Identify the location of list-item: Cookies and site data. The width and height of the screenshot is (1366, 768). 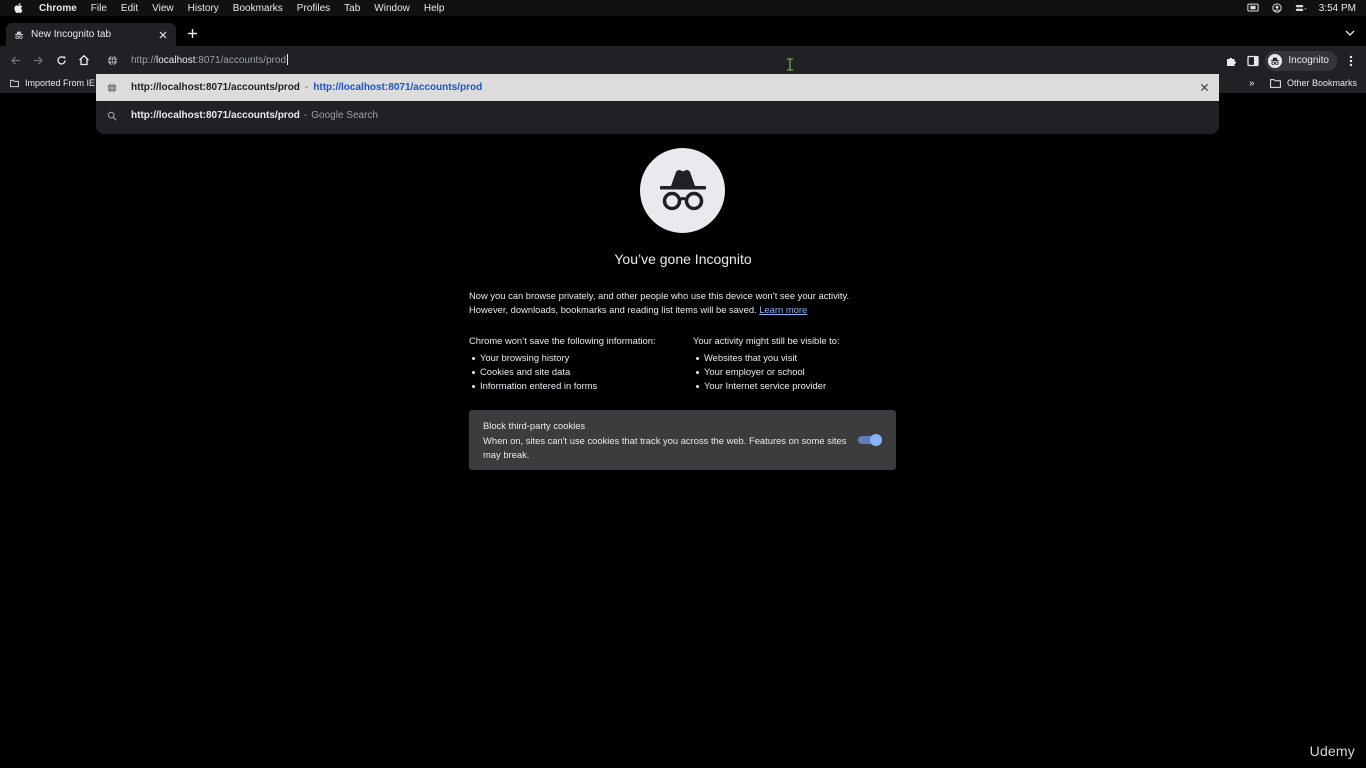
(579, 372).